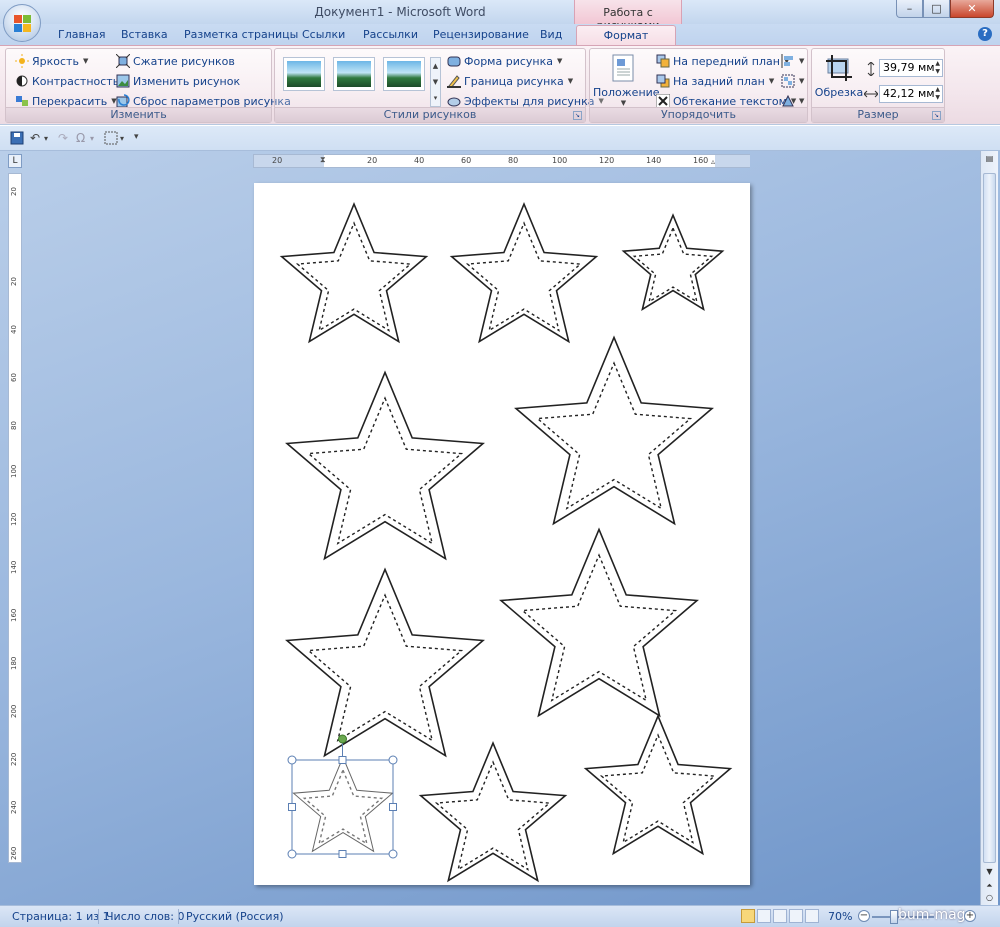 The width and height of the screenshot is (1000, 927). Describe the element at coordinates (123, 101) in the screenshot. I see `reset-picture-icon` at that location.